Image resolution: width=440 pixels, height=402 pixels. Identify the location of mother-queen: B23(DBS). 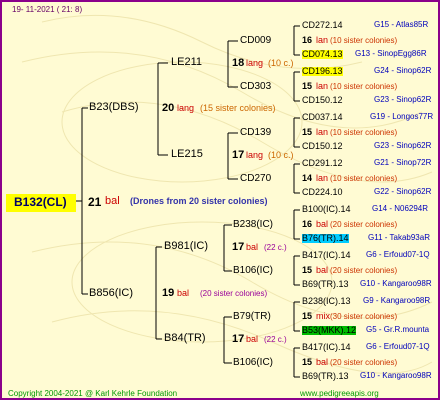
(114, 107).